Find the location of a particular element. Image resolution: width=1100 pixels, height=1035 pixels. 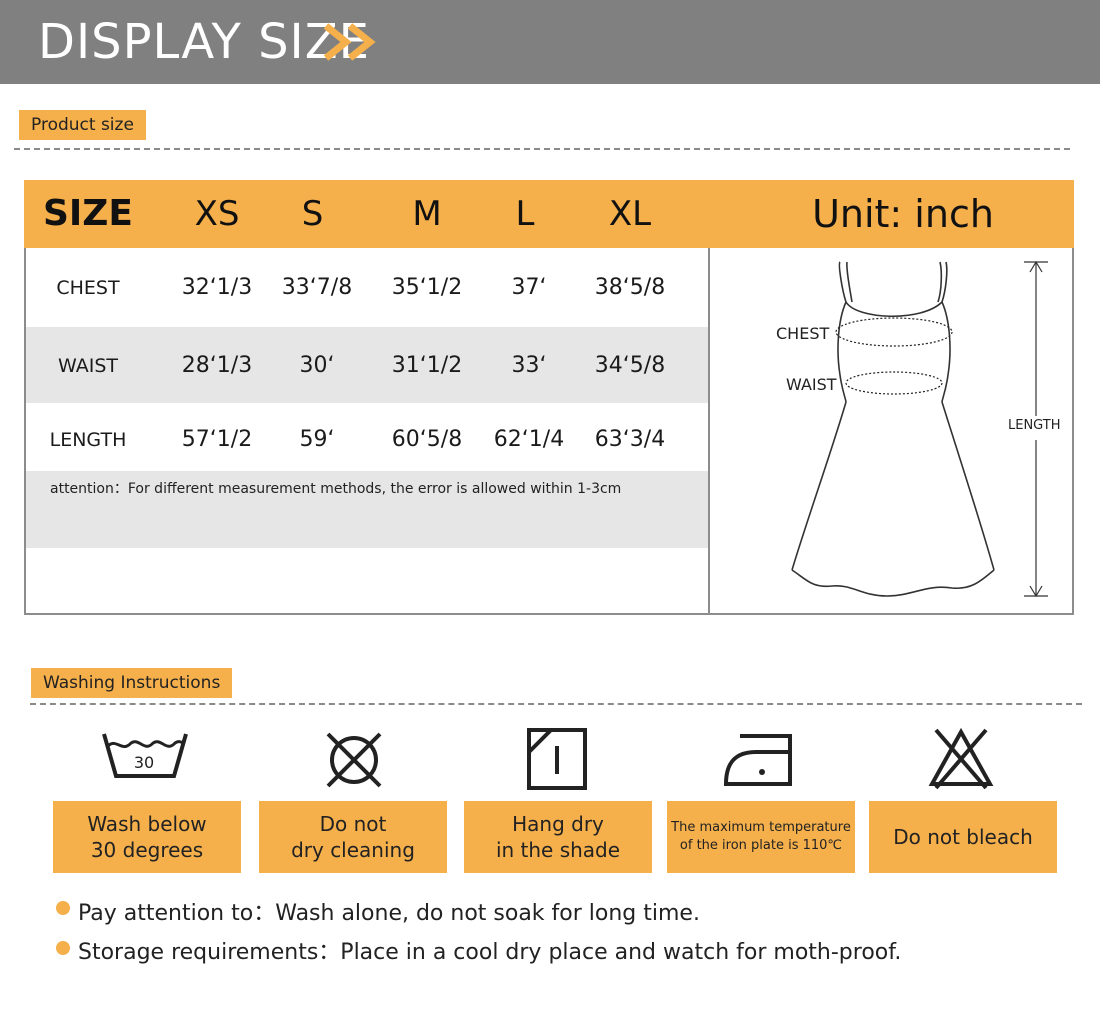

wash-instruction-no-dry-cleaning: Do not dry cleaning is located at coordinates (353, 837).